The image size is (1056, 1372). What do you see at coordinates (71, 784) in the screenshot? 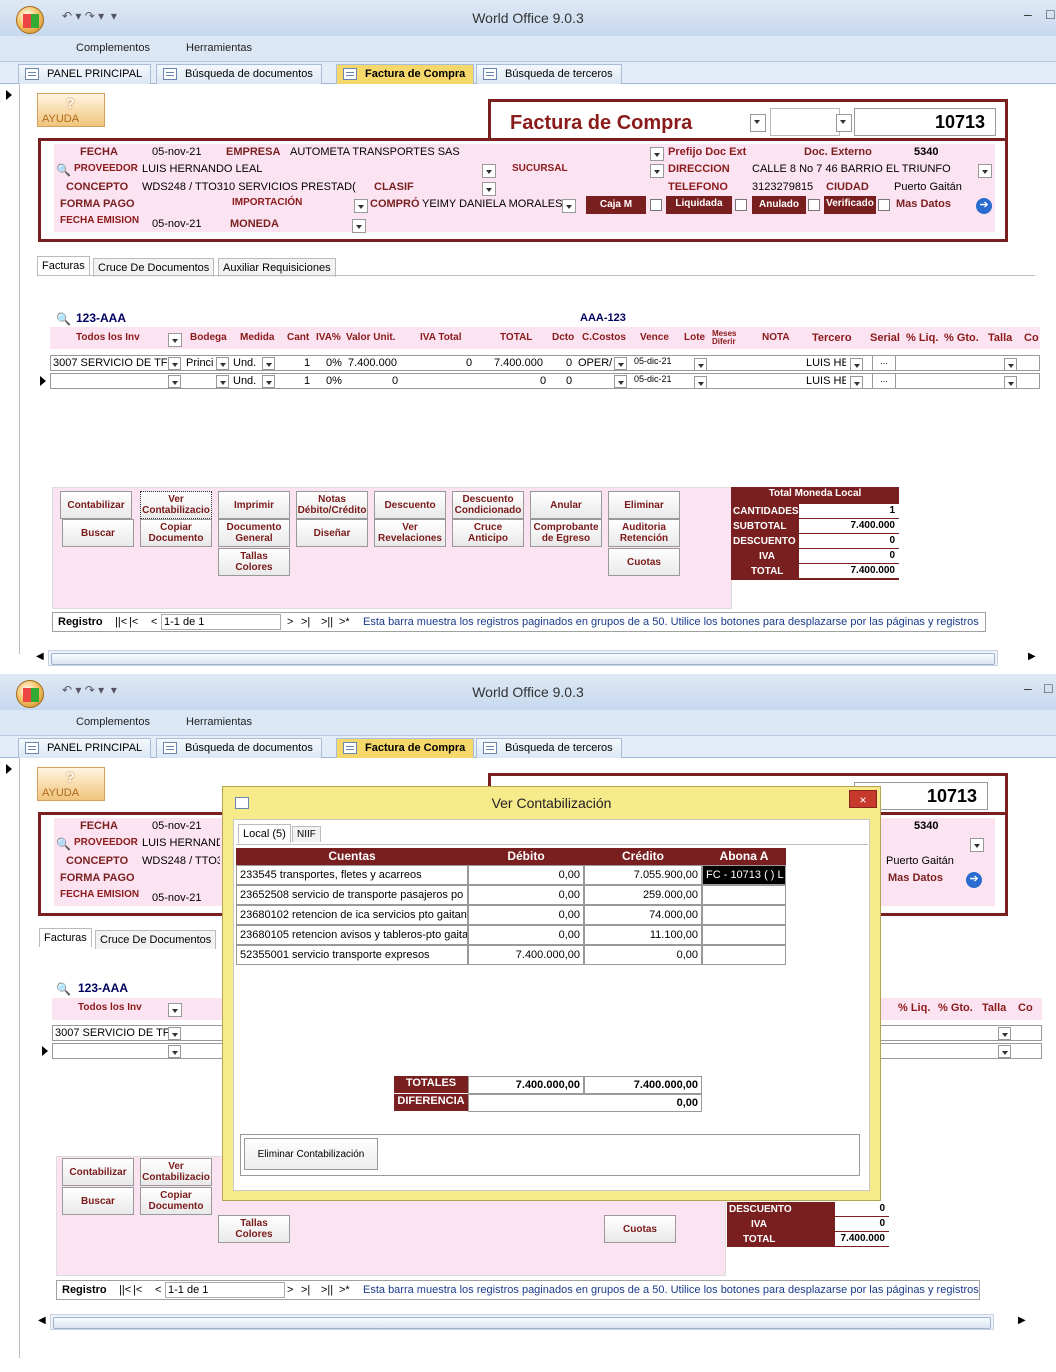
I see `help-button: ? AYUDA` at bounding box center [71, 784].